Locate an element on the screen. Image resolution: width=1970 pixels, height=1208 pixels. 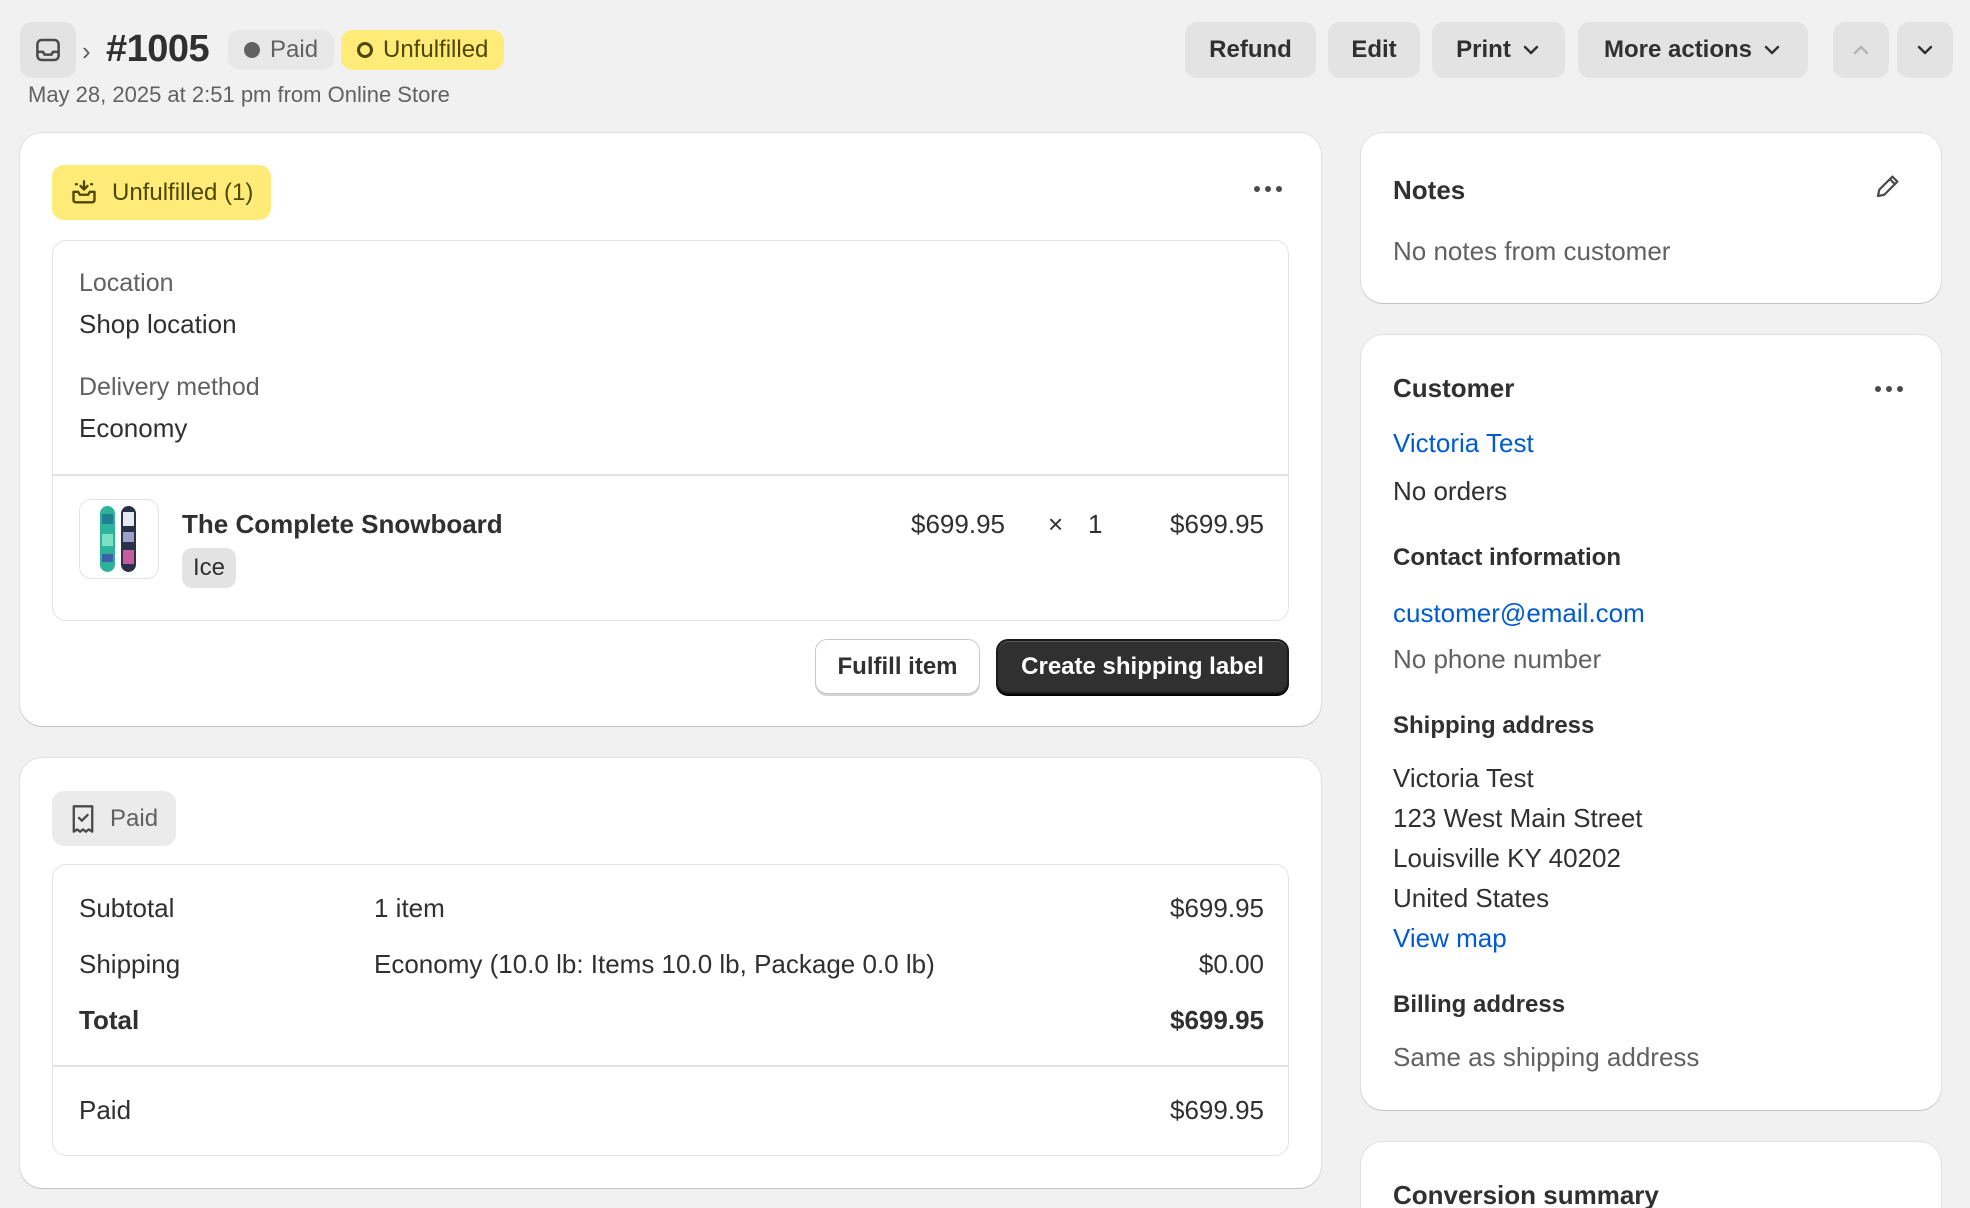
variant-badge: Ice is located at coordinates (209, 568).